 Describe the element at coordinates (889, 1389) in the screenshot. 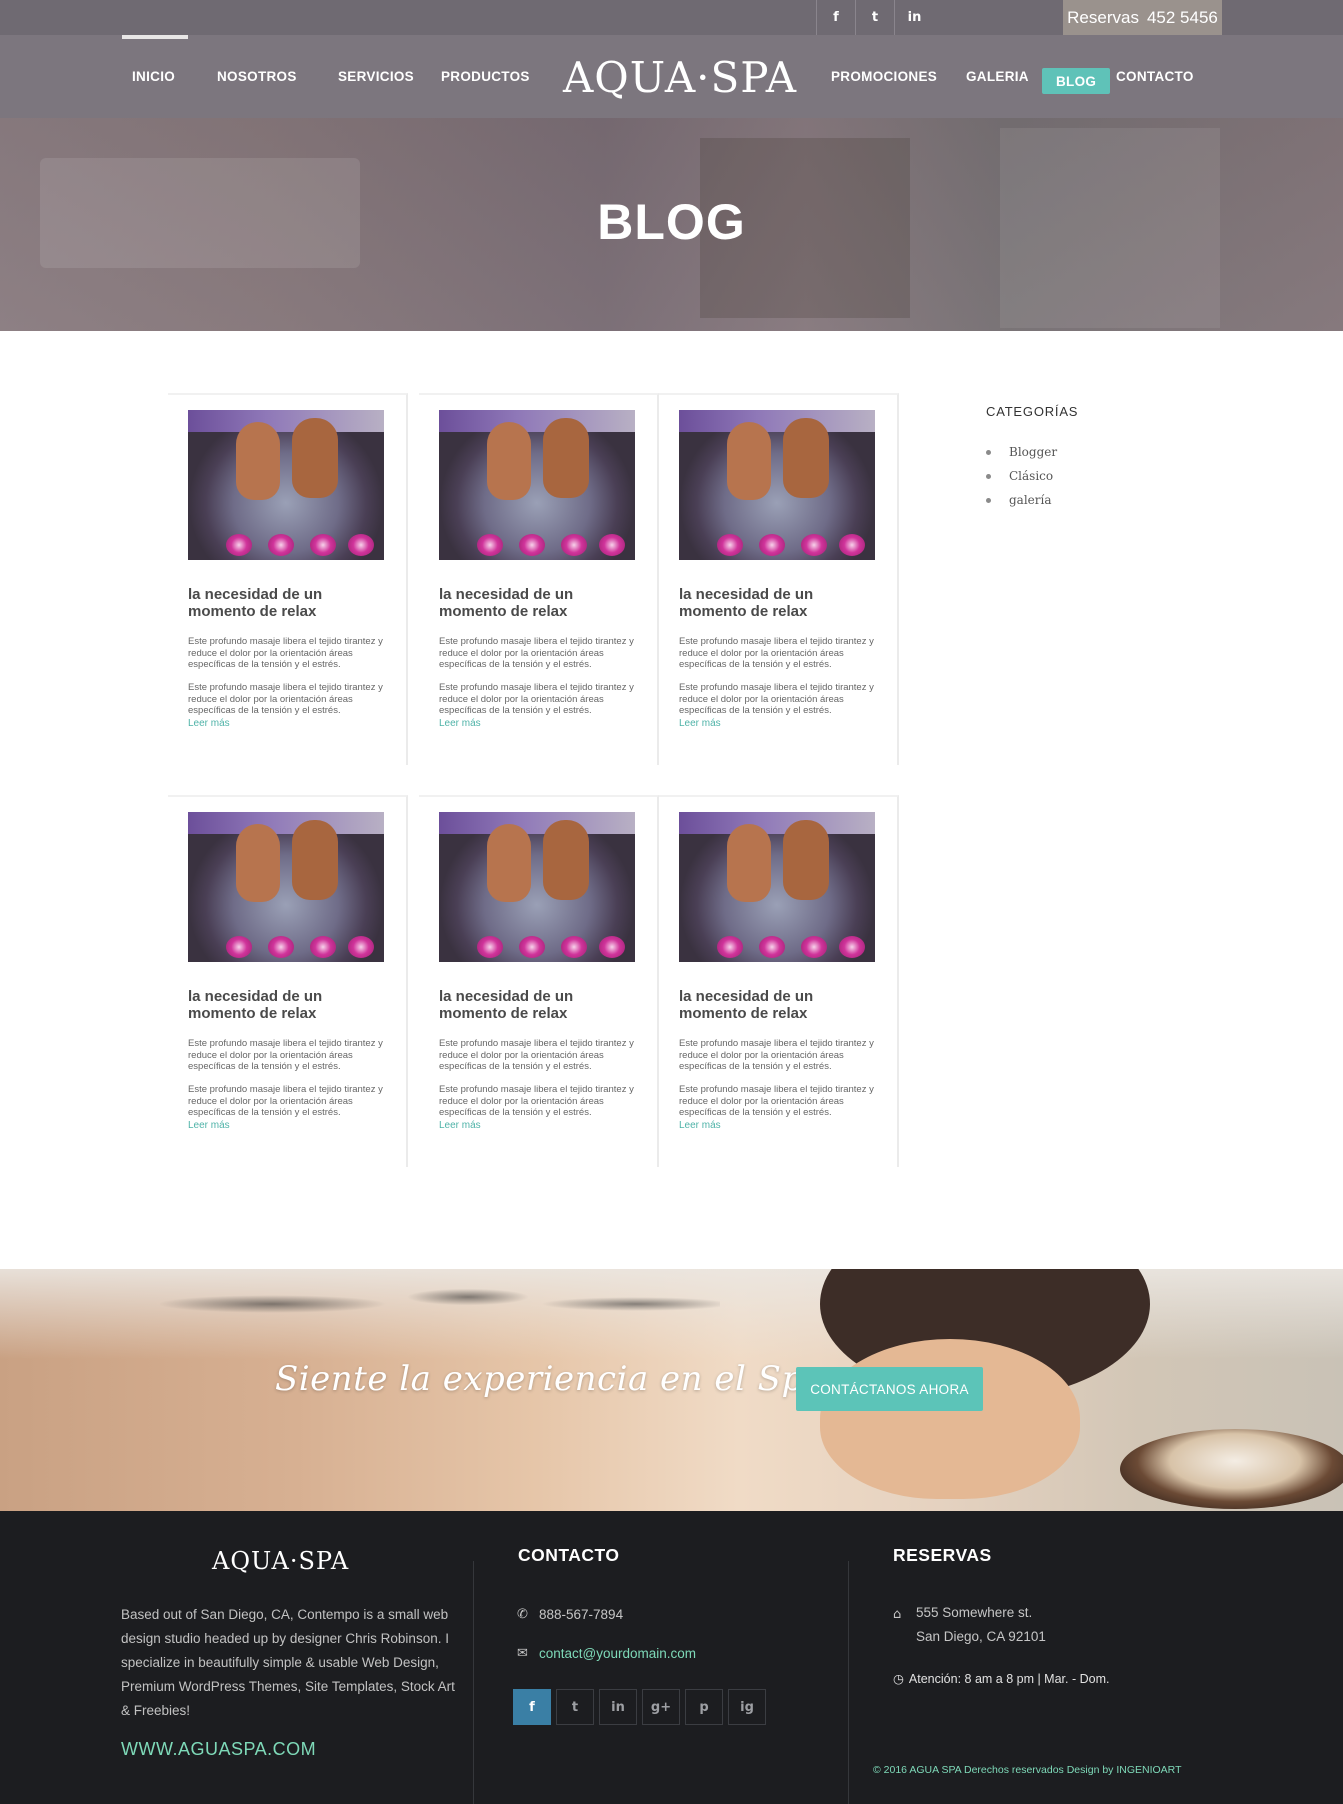

I see `contact-now-button: CONTÁCTANOS AHORA` at that location.